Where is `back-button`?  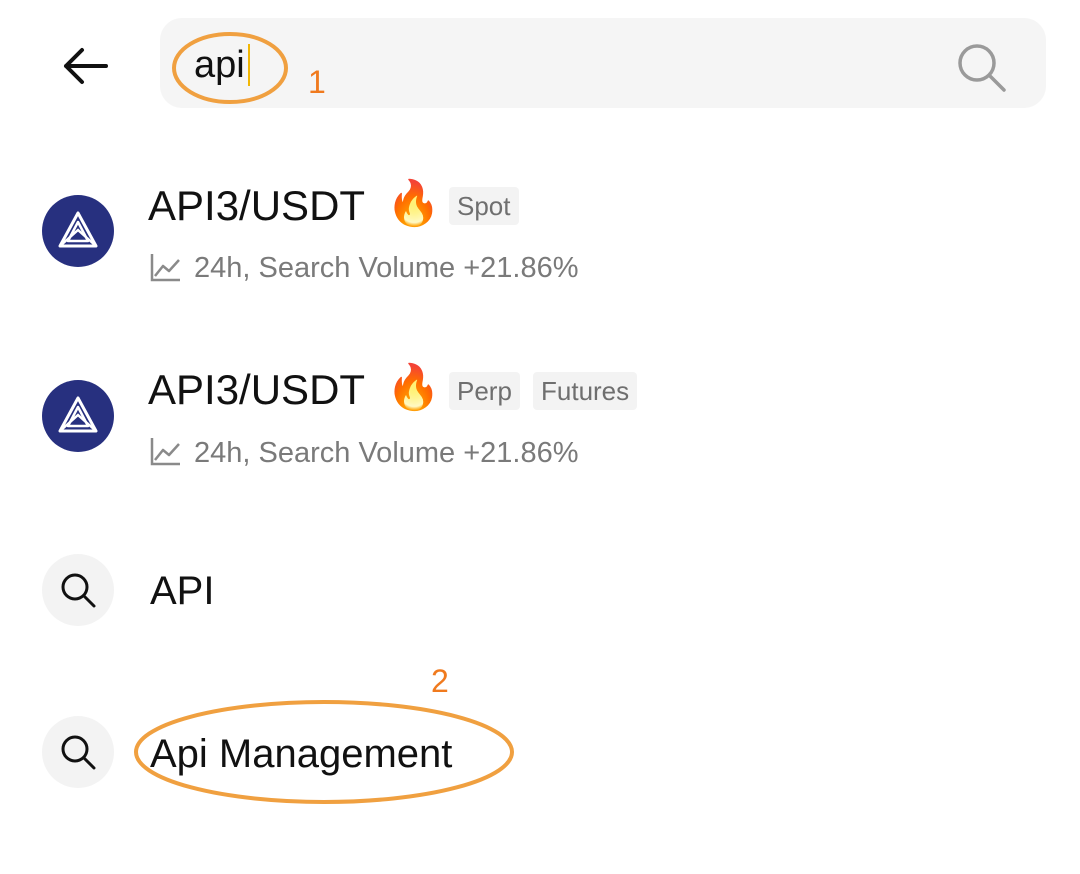 back-button is located at coordinates (85, 66).